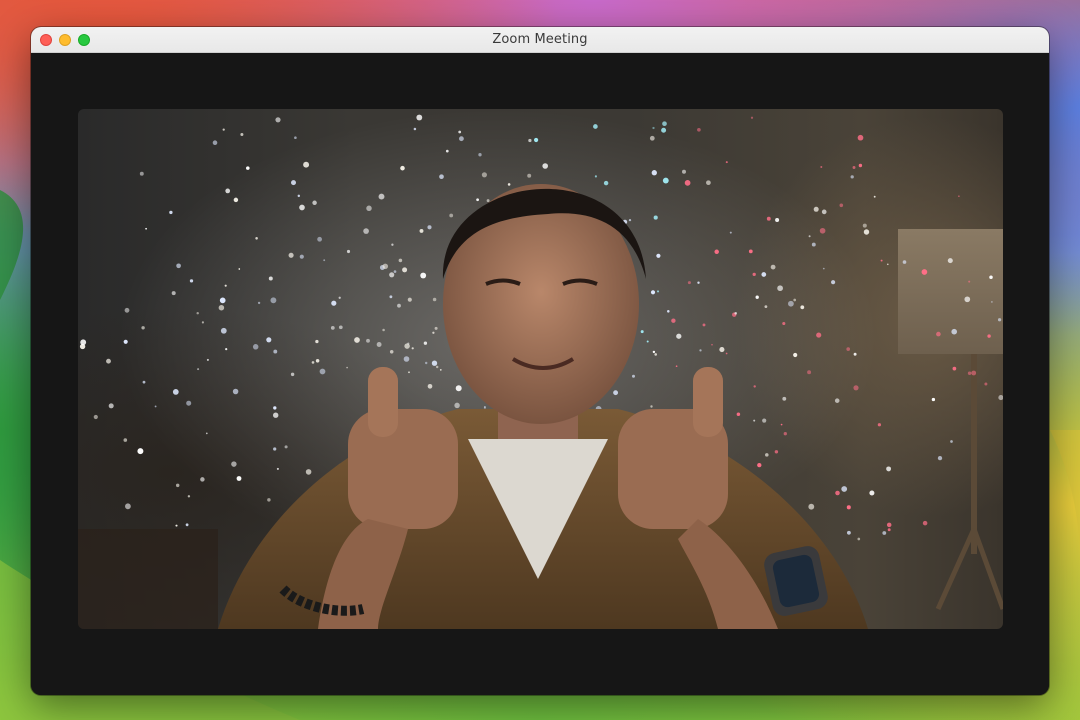 Image resolution: width=1080 pixels, height=720 pixels. What do you see at coordinates (974, 454) in the screenshot?
I see `lamp-pole` at bounding box center [974, 454].